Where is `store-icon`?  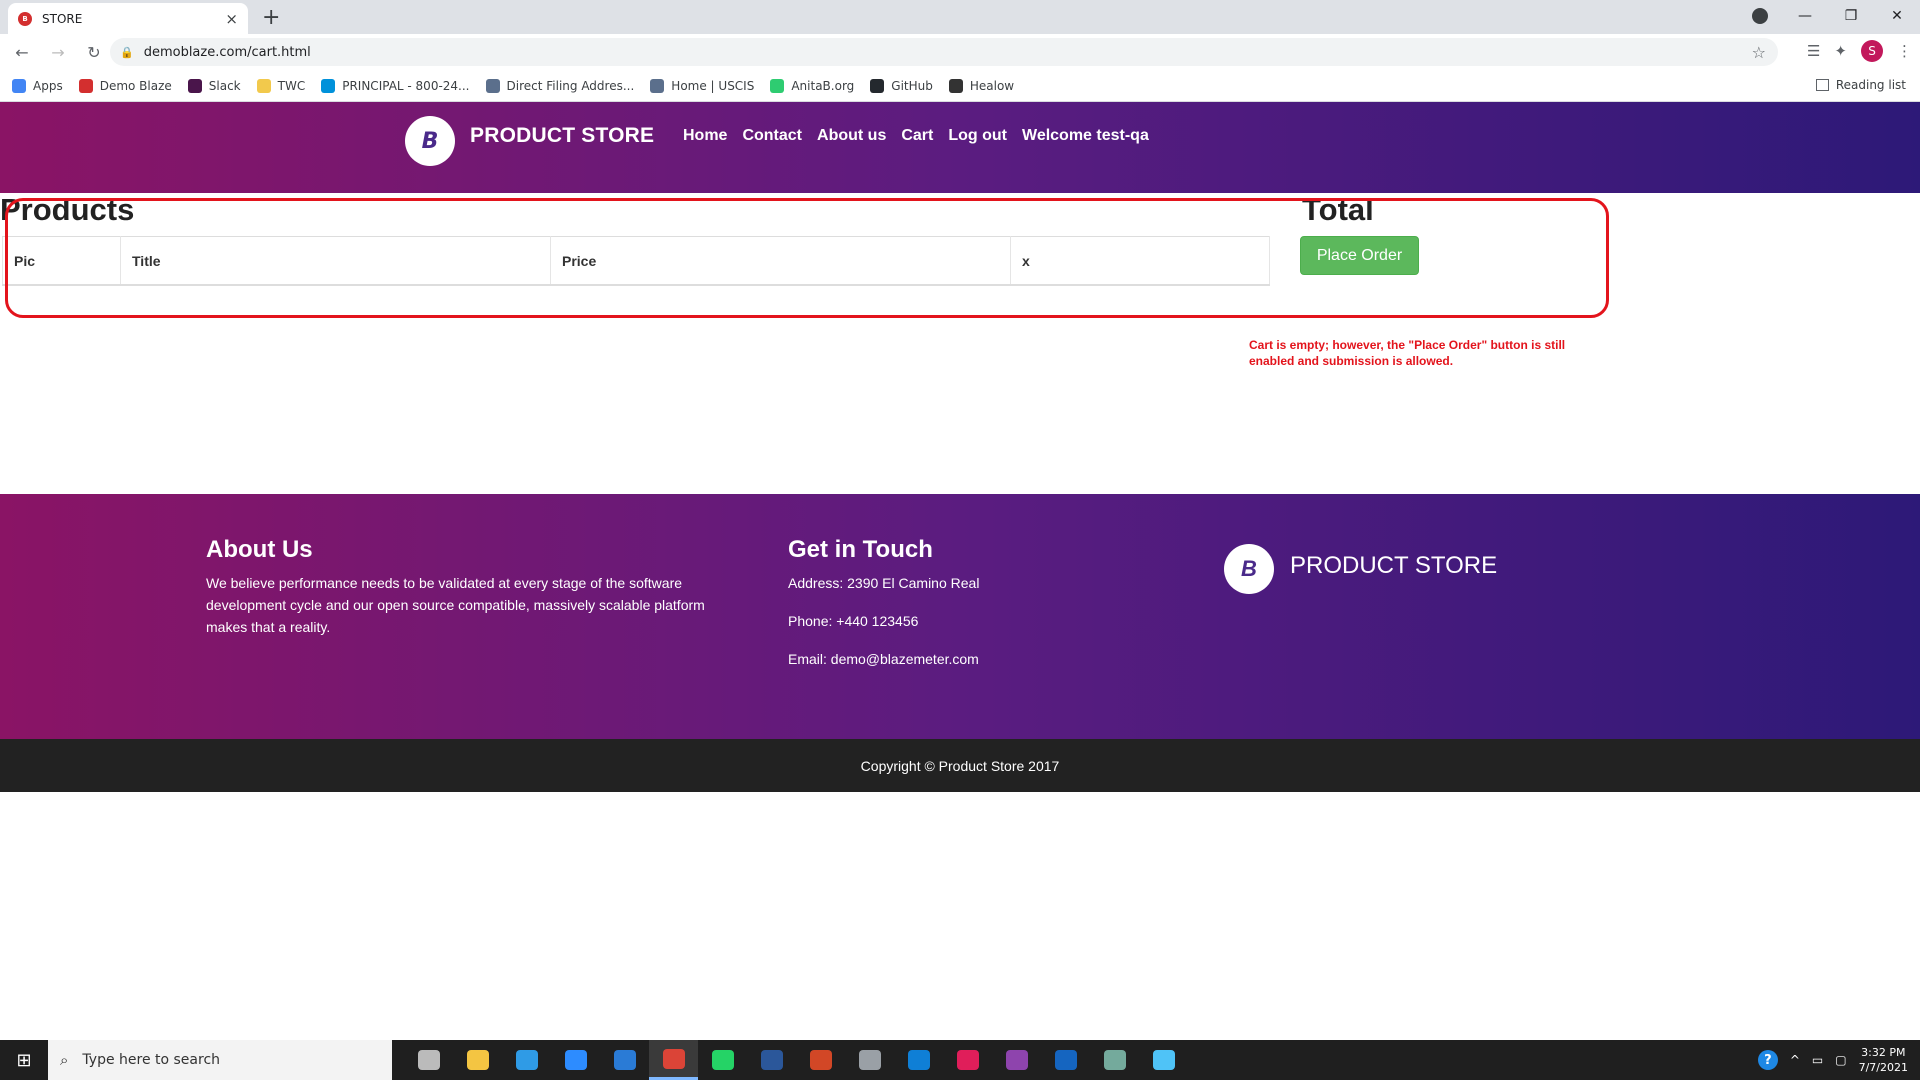 store-icon is located at coordinates (918, 1060).